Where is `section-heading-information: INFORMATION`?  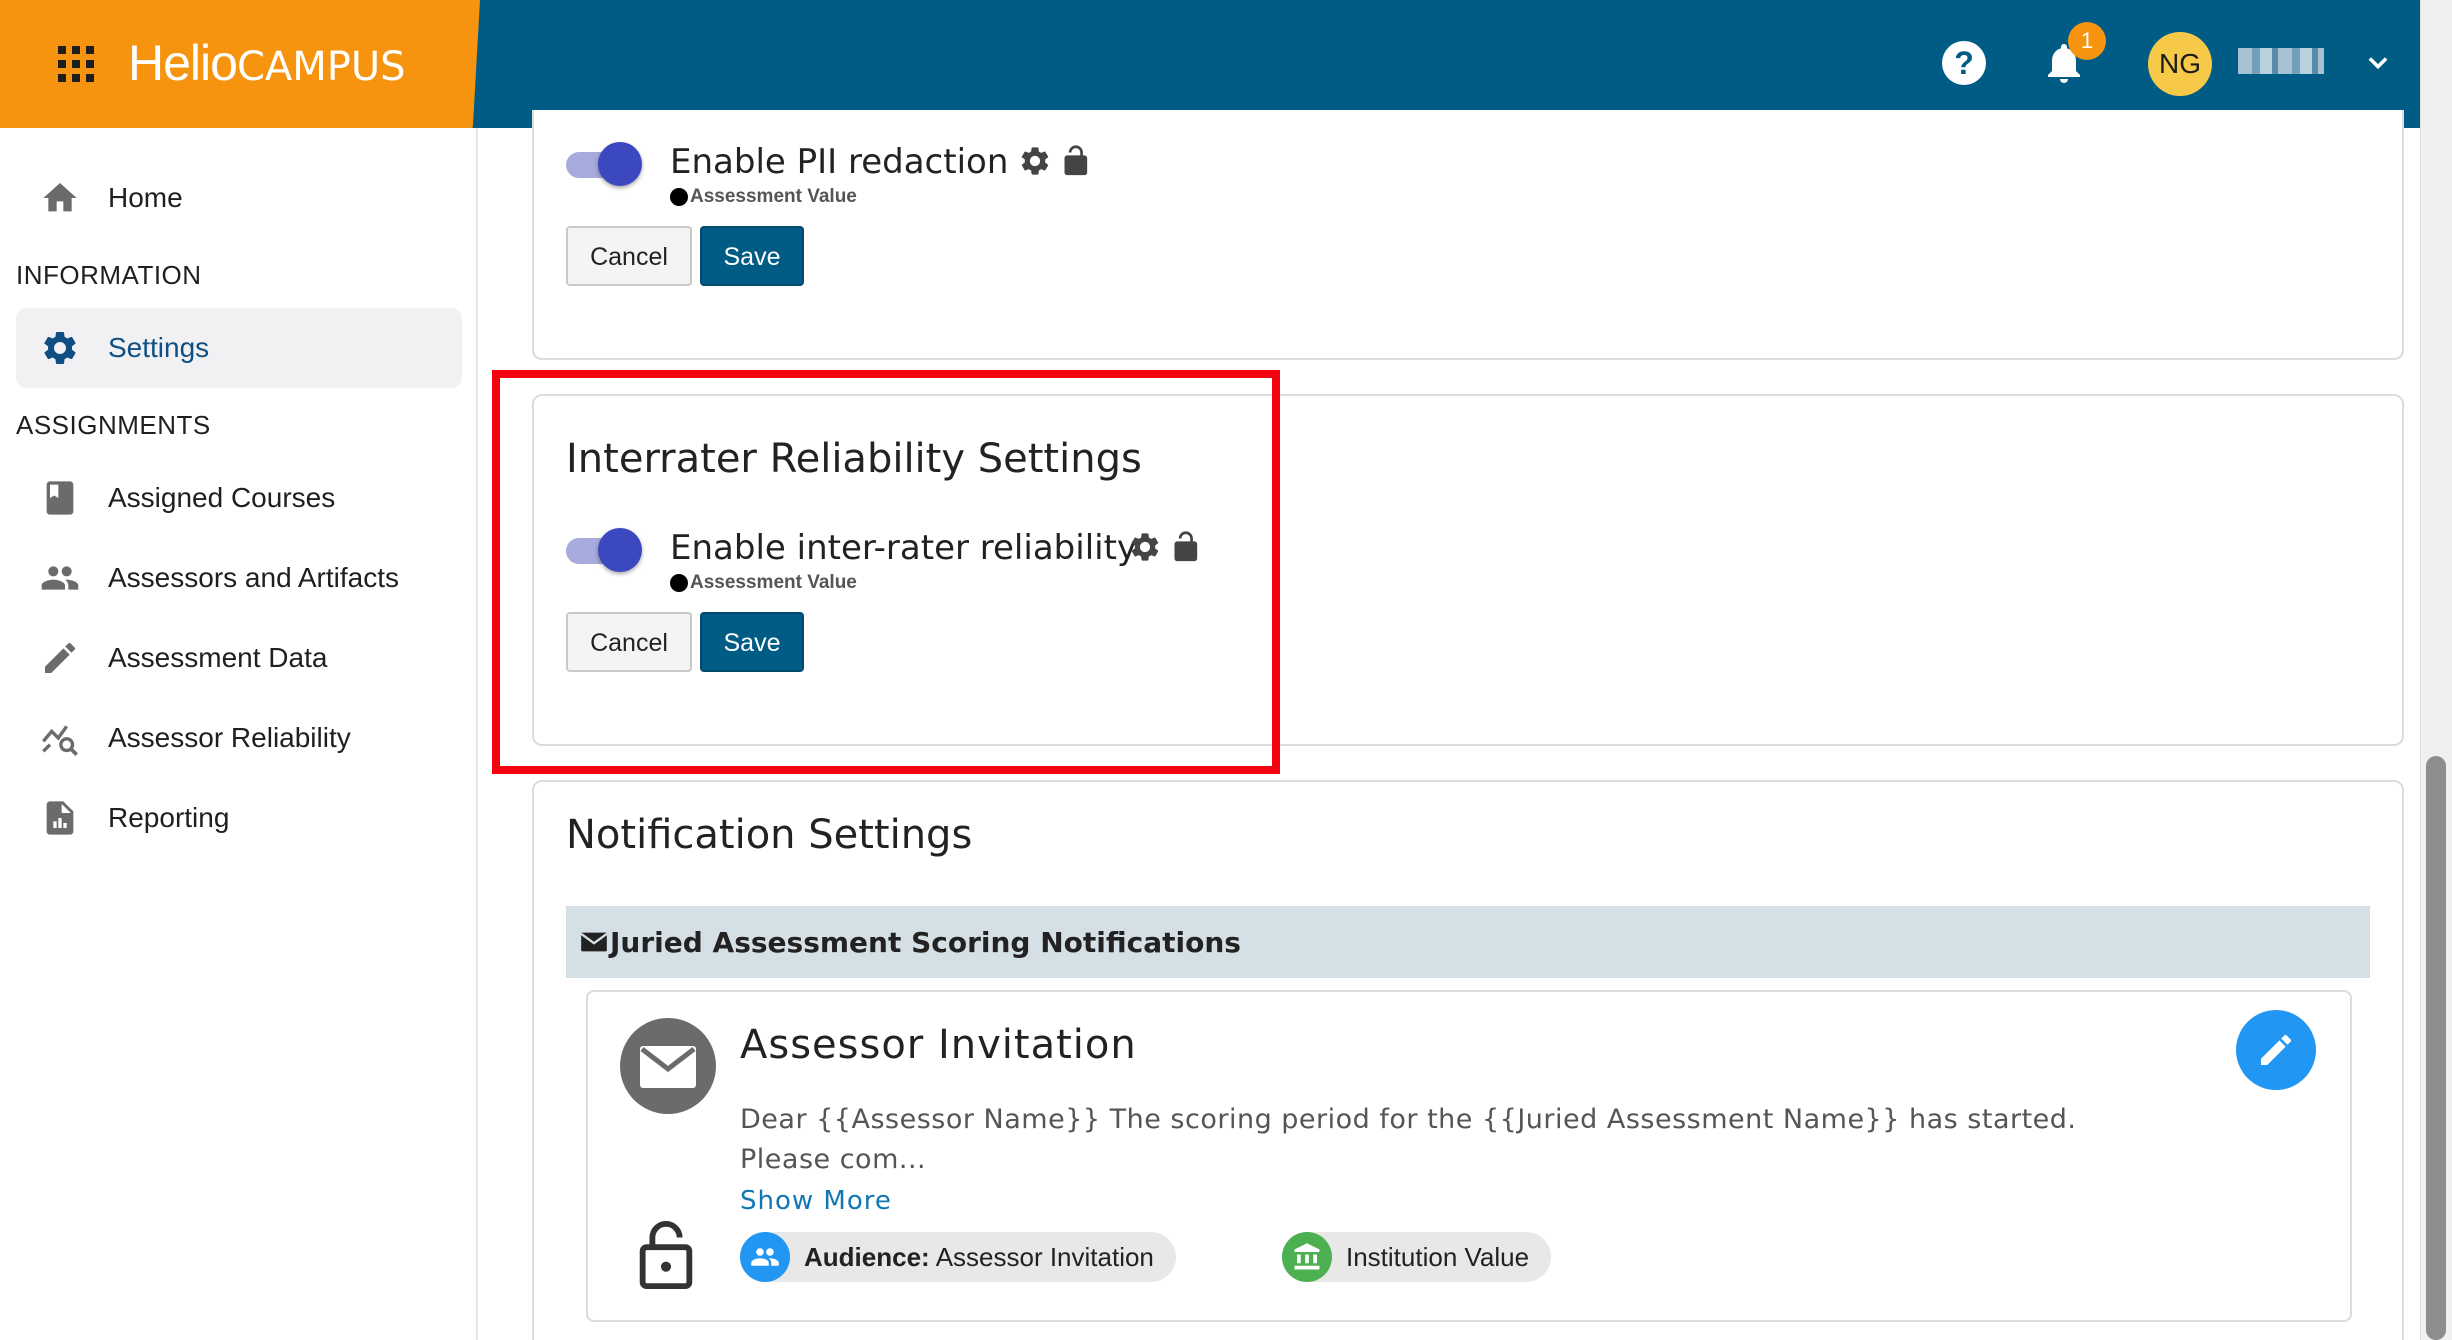 section-heading-information: INFORMATION is located at coordinates (109, 275).